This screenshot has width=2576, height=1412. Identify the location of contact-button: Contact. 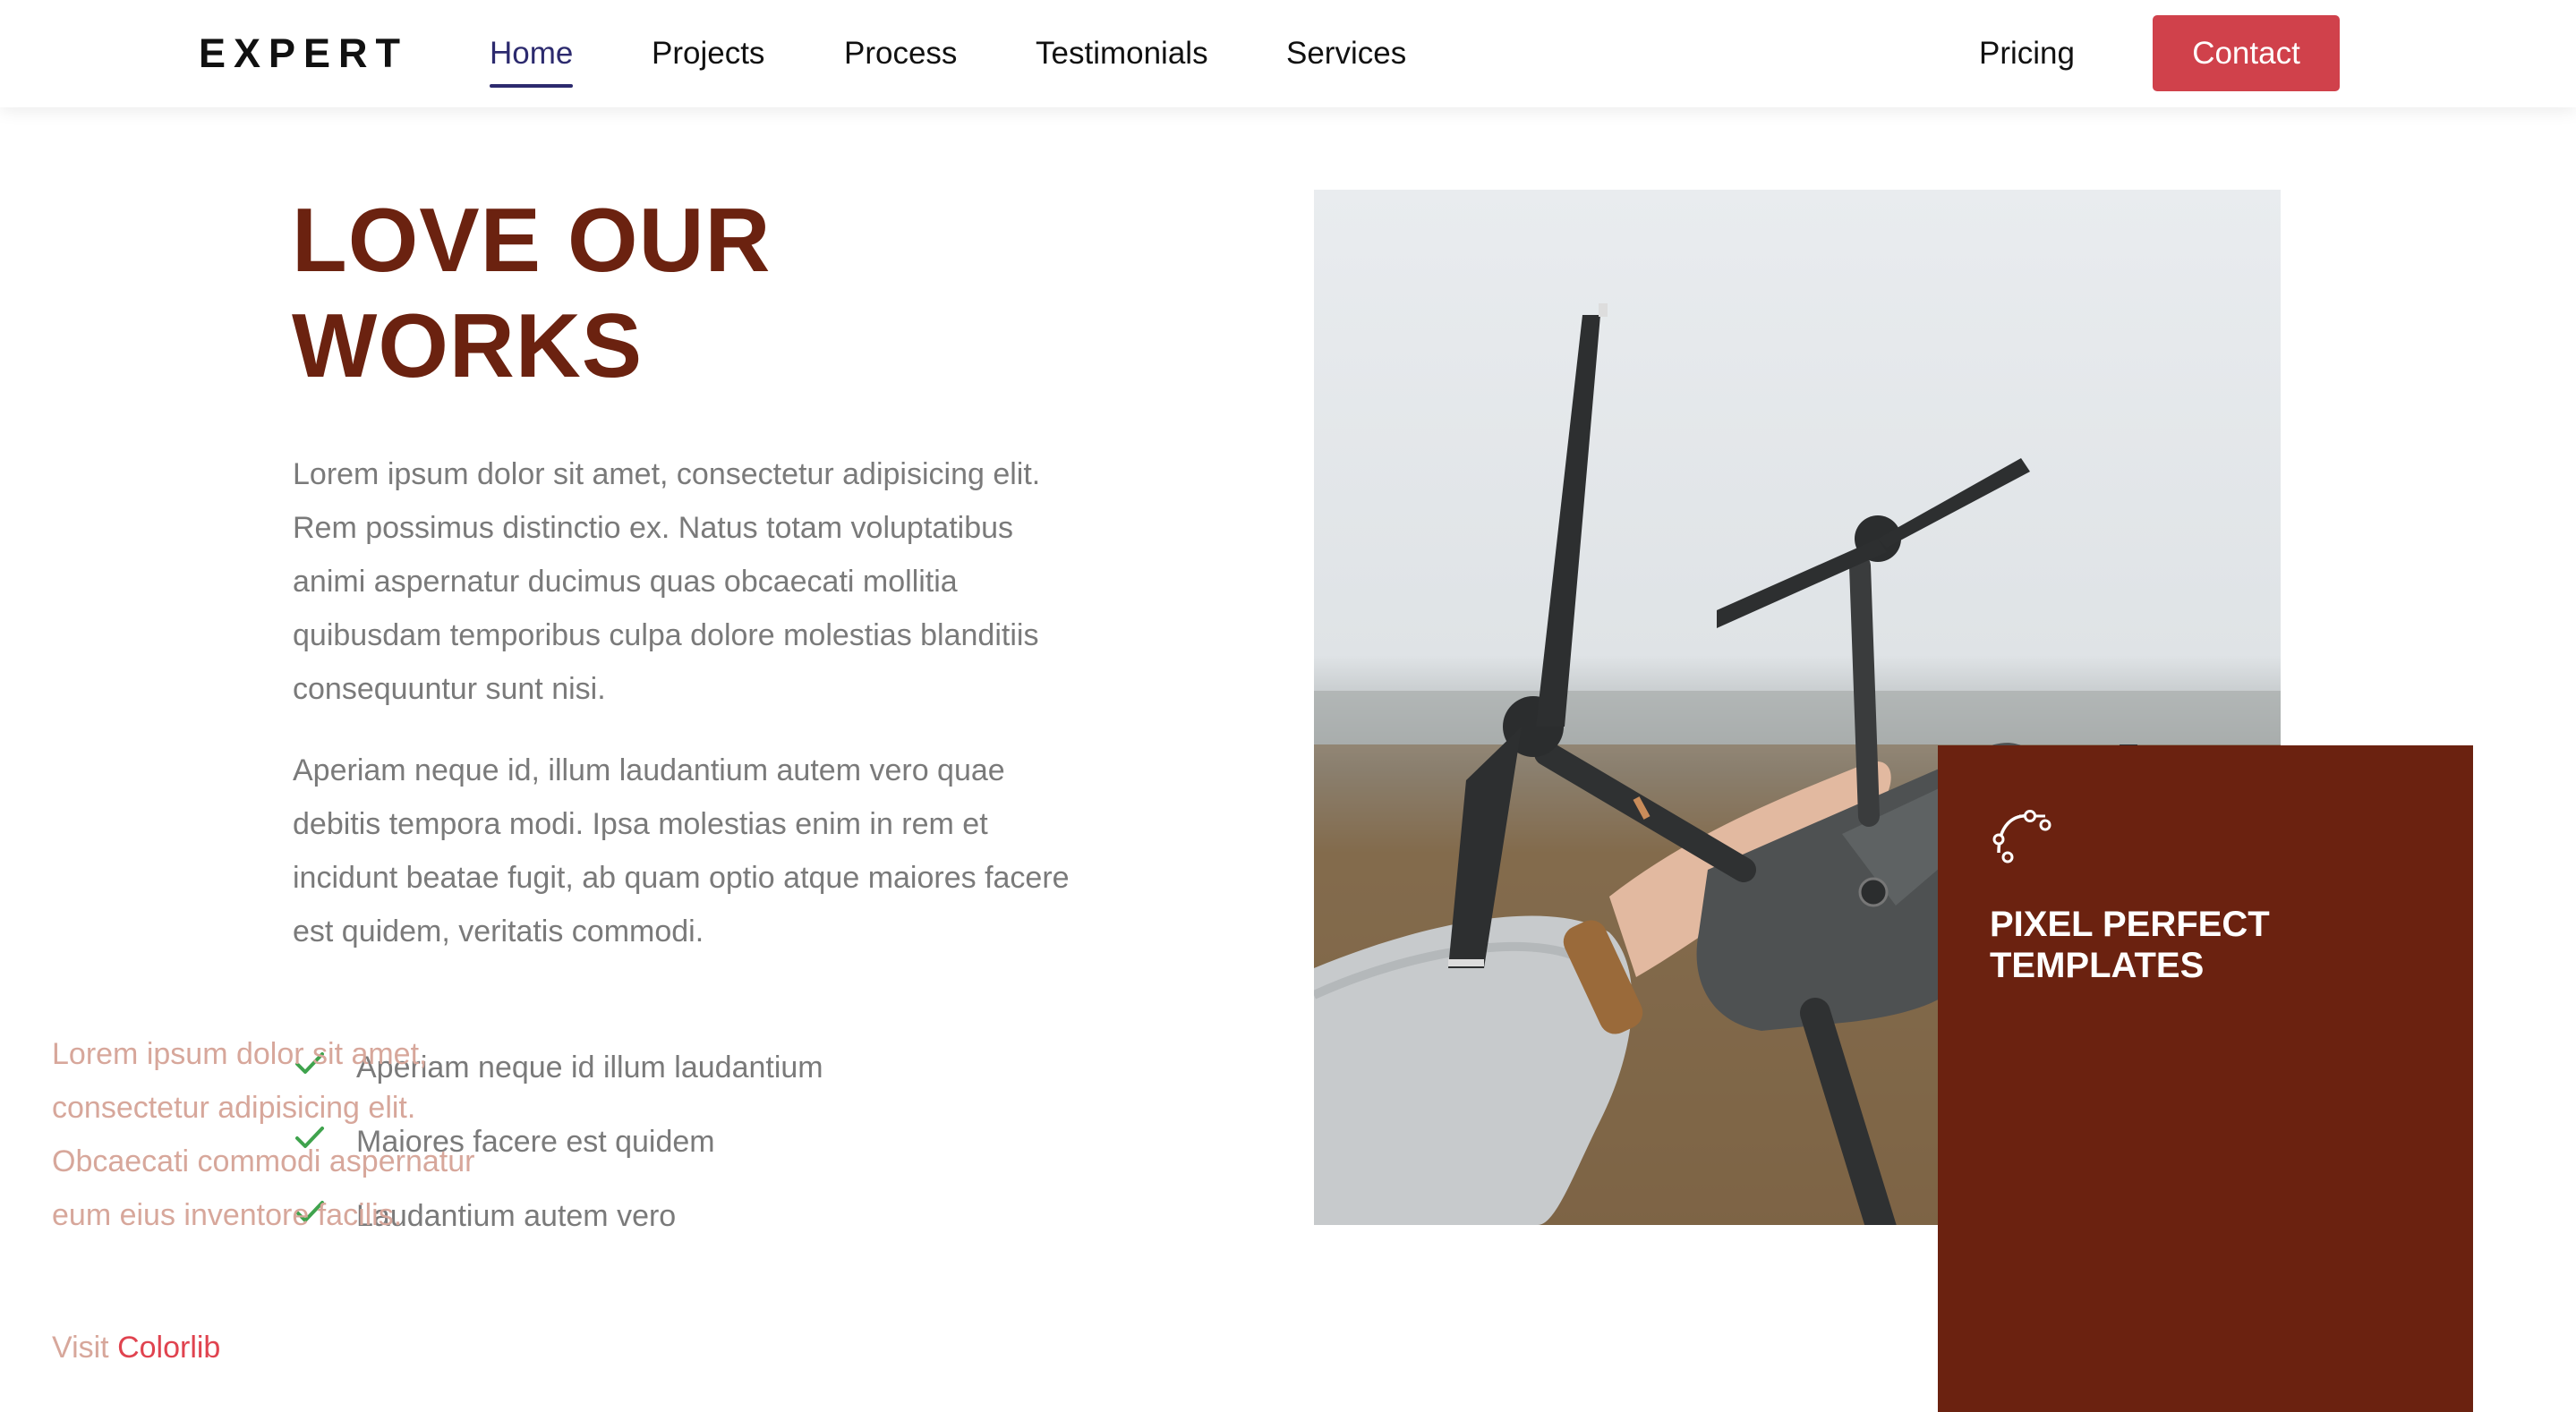
(2246, 53).